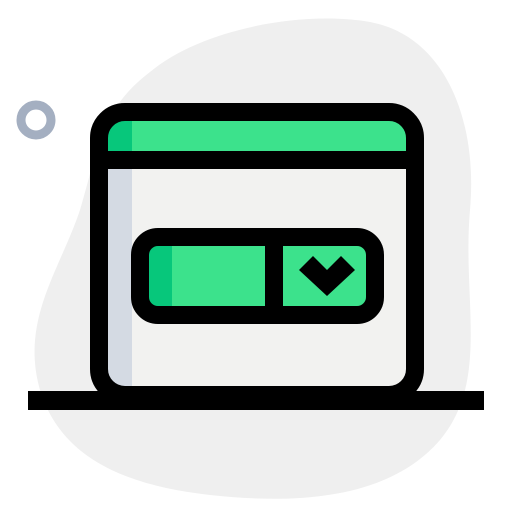 Image resolution: width=512 pixels, height=512 pixels. I want to click on dropdown-field-shade, so click(160, 276).